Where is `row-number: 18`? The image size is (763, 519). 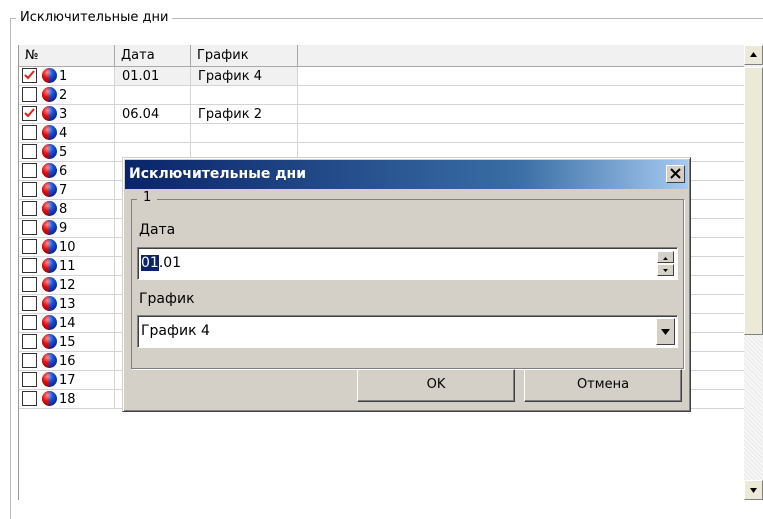
row-number: 18 is located at coordinates (67, 399).